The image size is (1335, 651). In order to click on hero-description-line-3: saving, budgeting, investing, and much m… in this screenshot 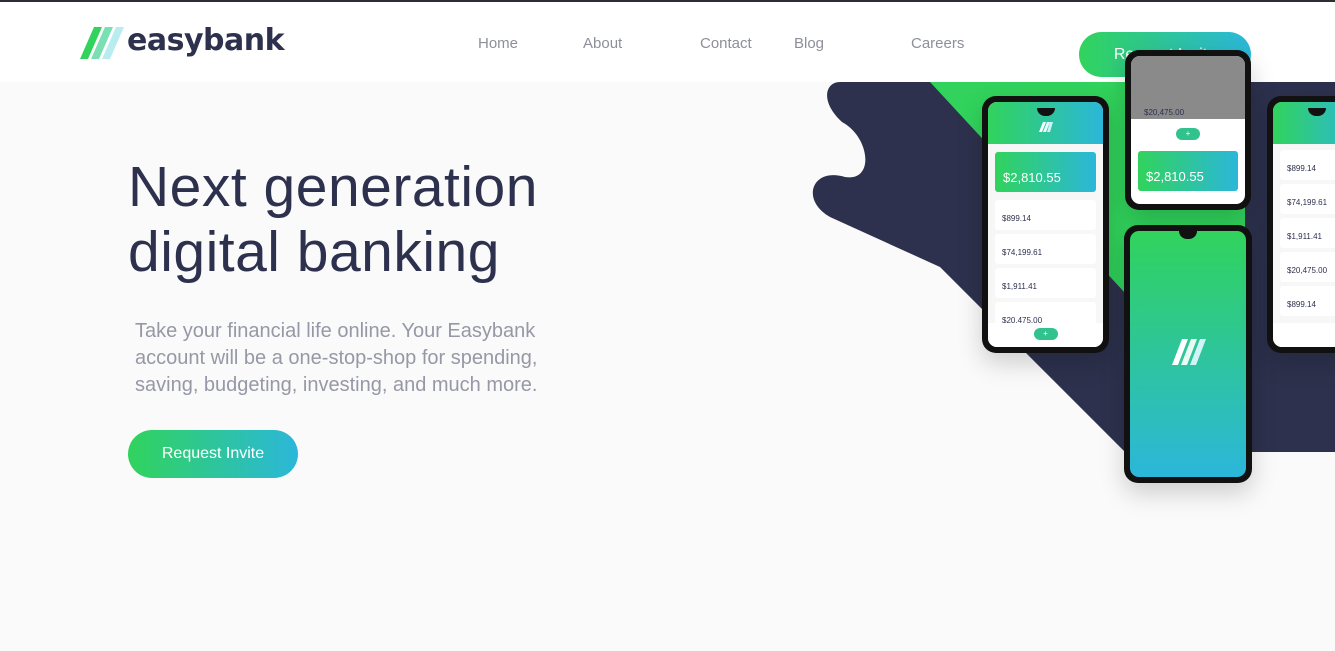, I will do `click(336, 385)`.